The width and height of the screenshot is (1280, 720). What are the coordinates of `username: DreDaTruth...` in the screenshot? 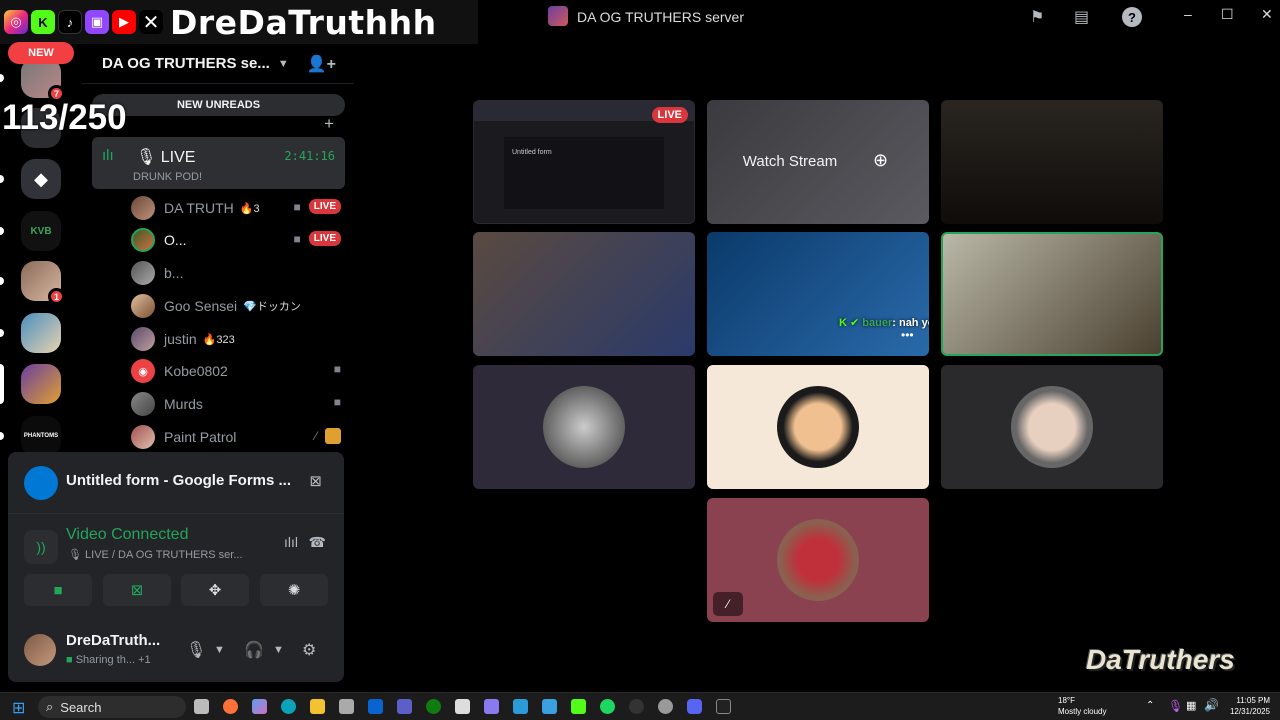 It's located at (113, 640).